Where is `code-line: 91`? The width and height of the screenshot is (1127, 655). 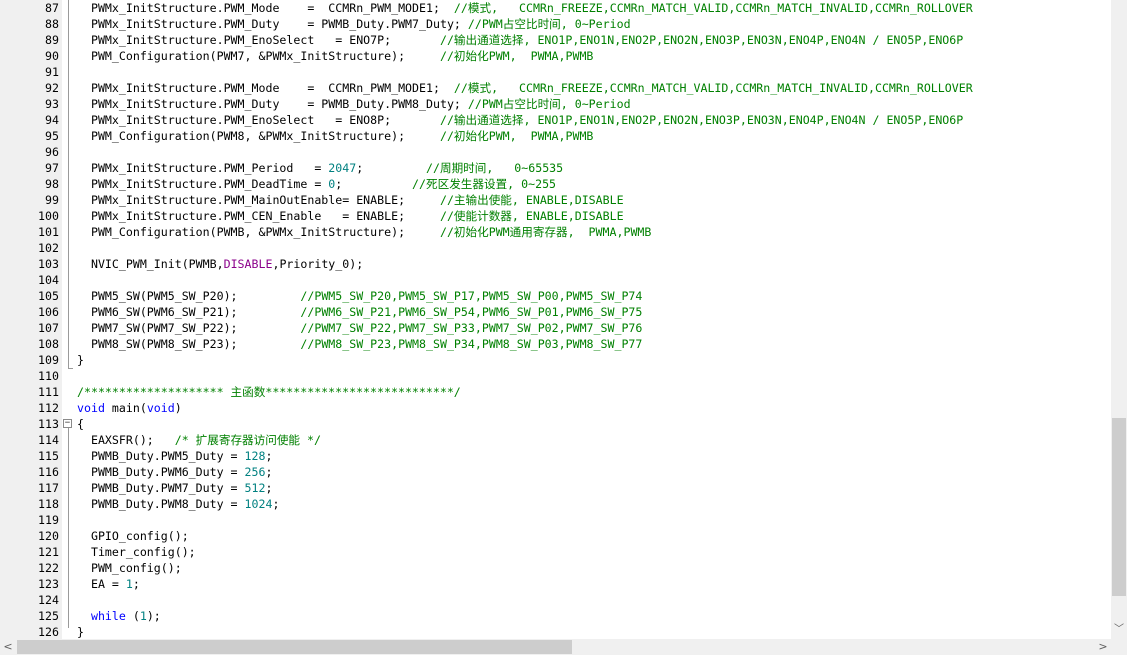 code-line: 91 is located at coordinates (555, 72).